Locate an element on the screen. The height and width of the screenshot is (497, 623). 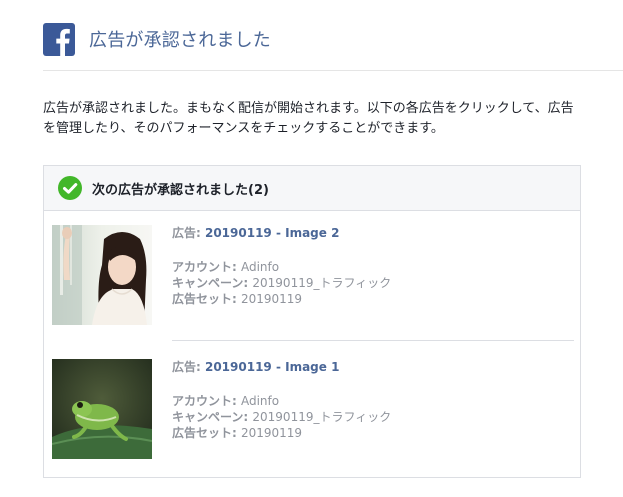
ad-name-link: 20190119 - Image 1 is located at coordinates (272, 367).